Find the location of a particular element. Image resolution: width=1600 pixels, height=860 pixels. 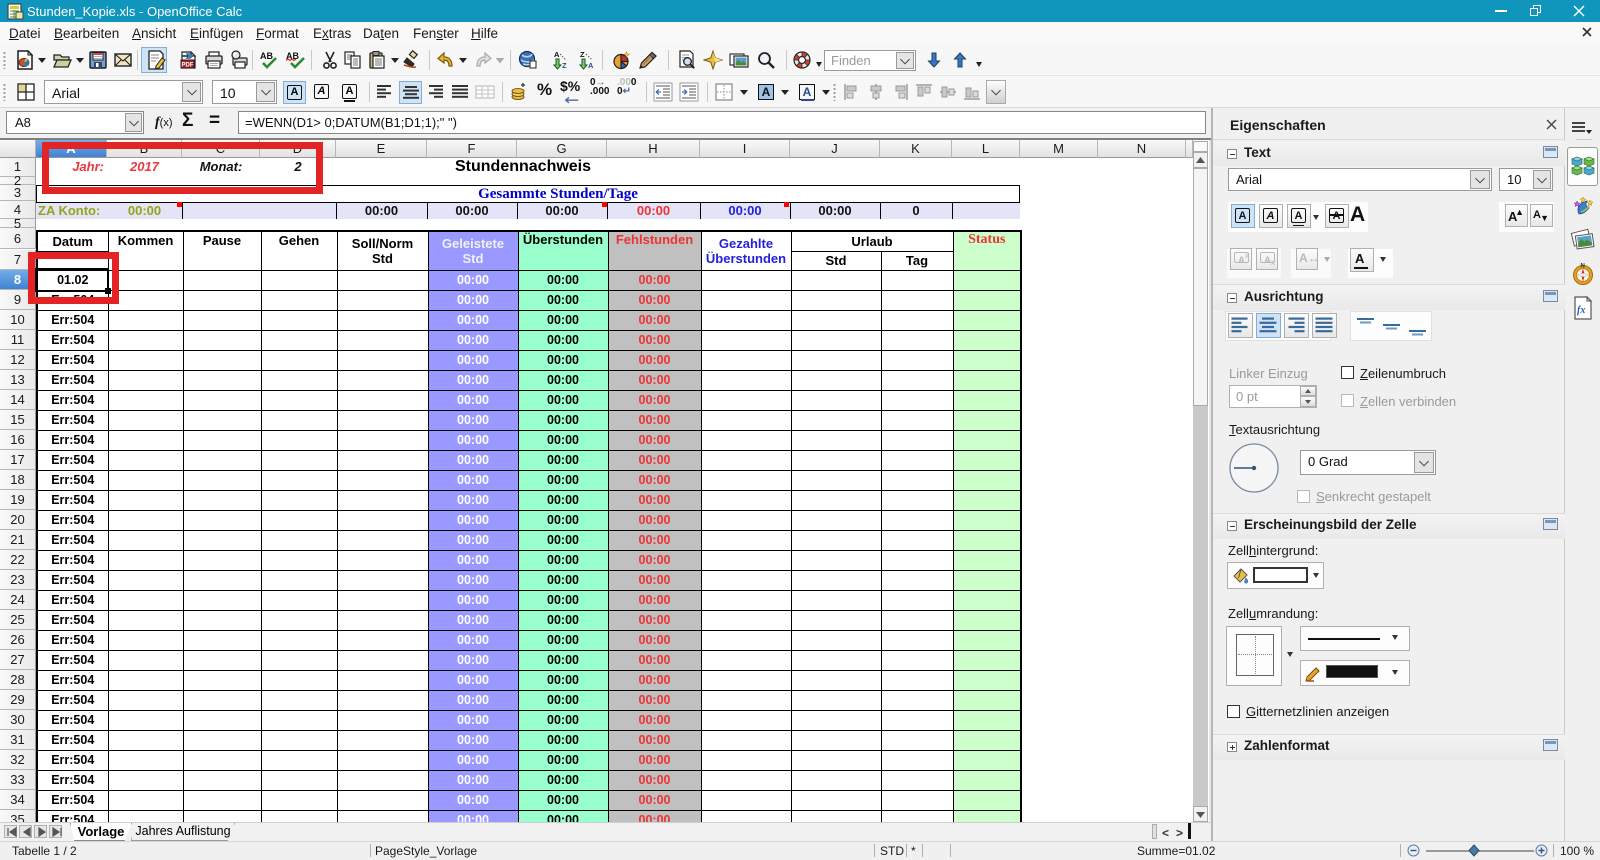

svg-text: AB is located at coordinates (266, 56).